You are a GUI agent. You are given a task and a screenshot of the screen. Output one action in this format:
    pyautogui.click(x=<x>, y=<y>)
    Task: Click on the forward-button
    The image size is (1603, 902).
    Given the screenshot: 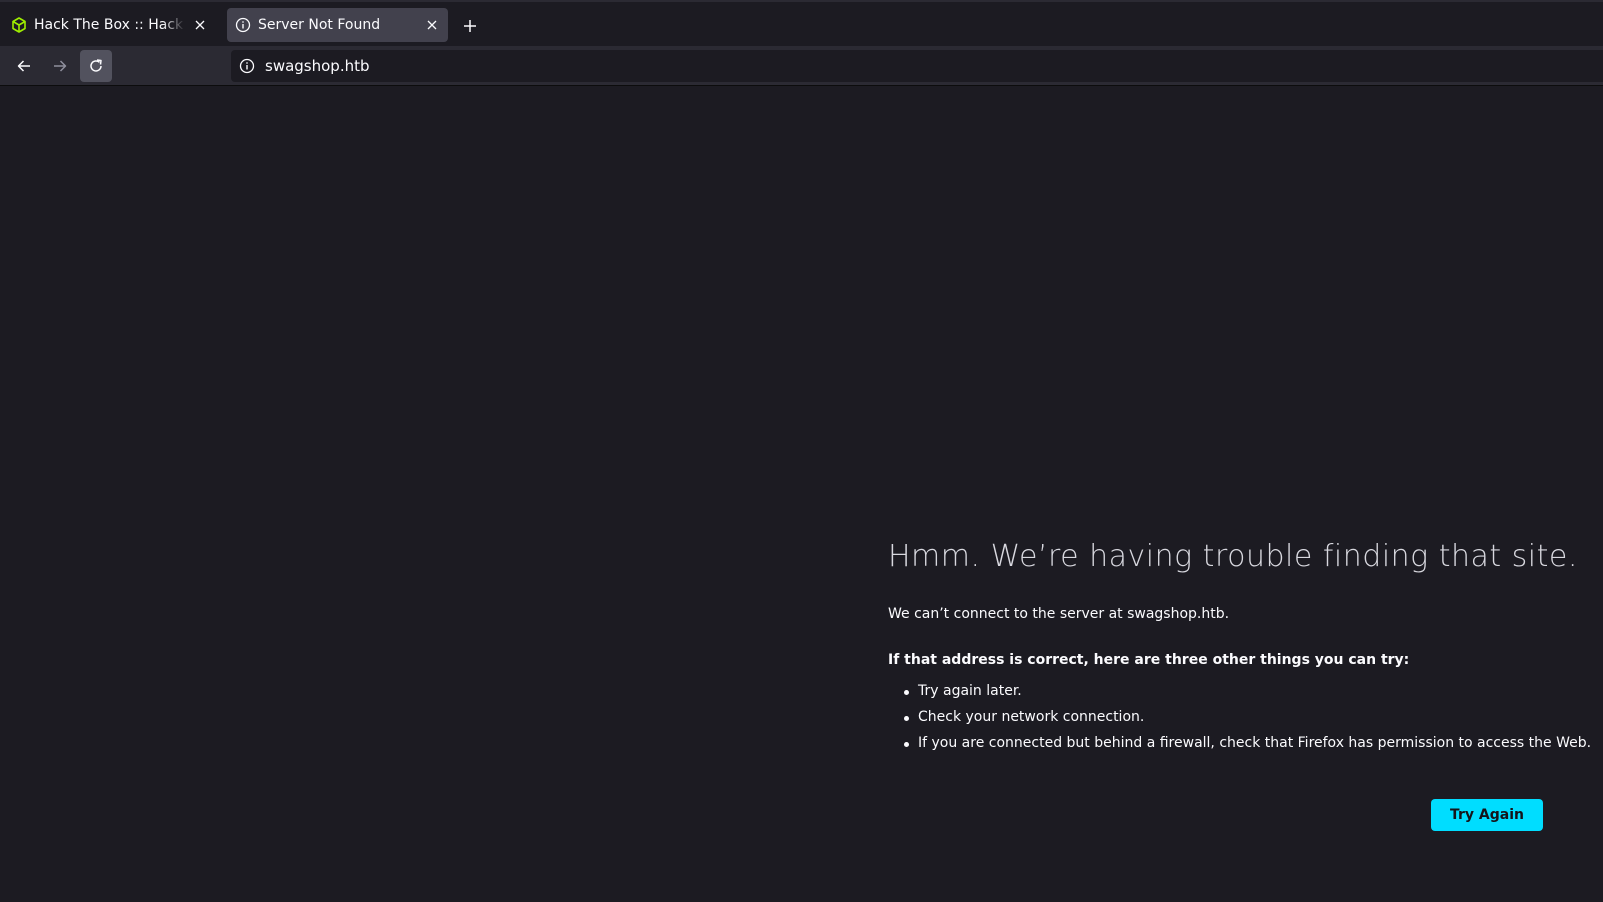 What is the action you would take?
    pyautogui.click(x=60, y=66)
    